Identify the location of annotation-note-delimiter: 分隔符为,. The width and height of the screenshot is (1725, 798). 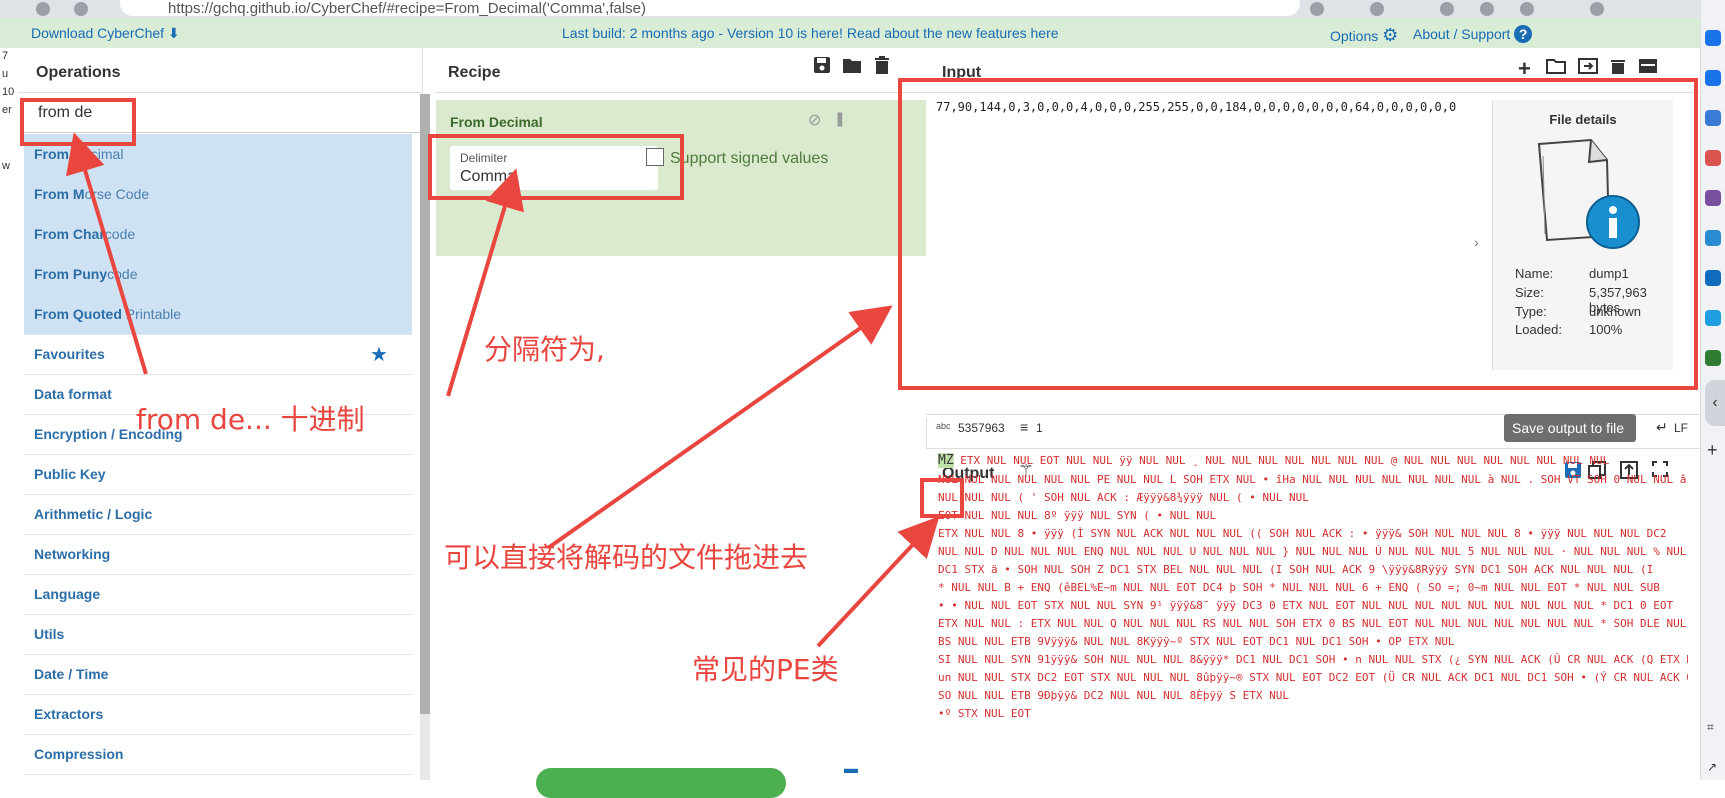
(544, 349).